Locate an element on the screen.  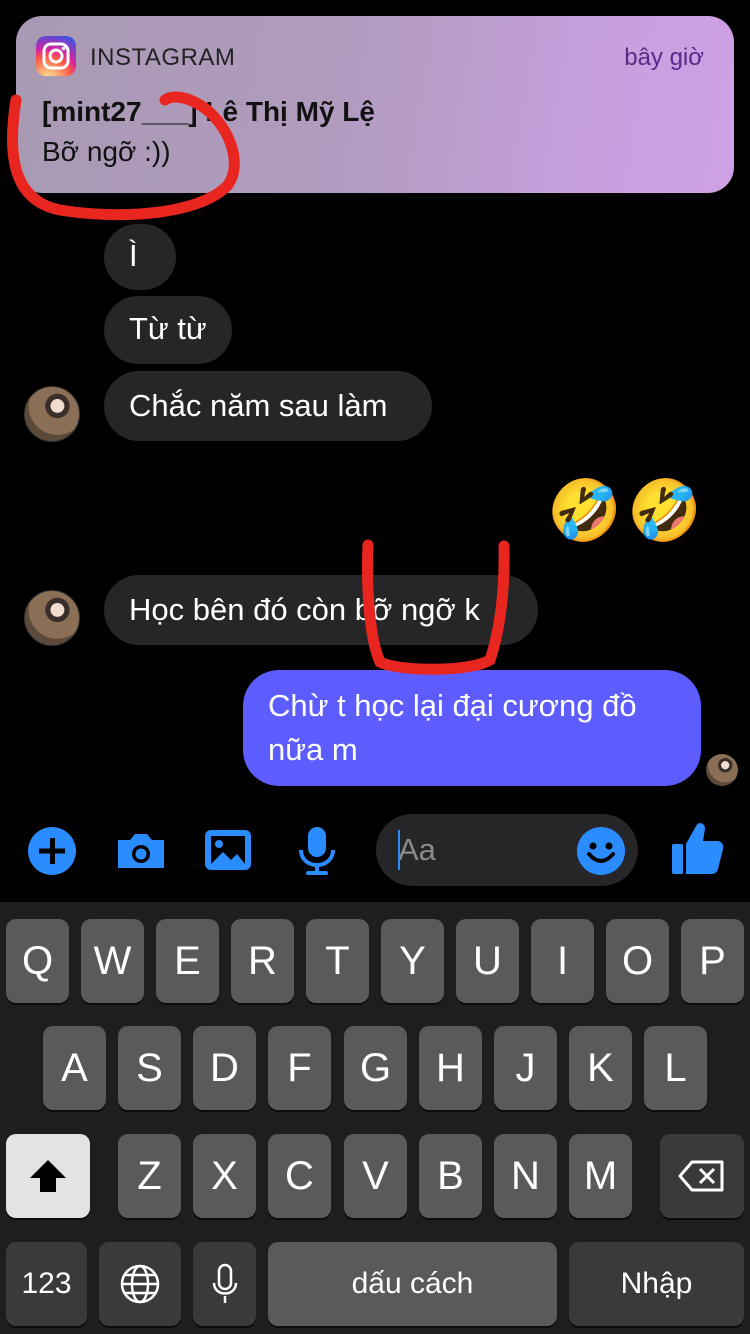
key-o: O is located at coordinates (637, 961).